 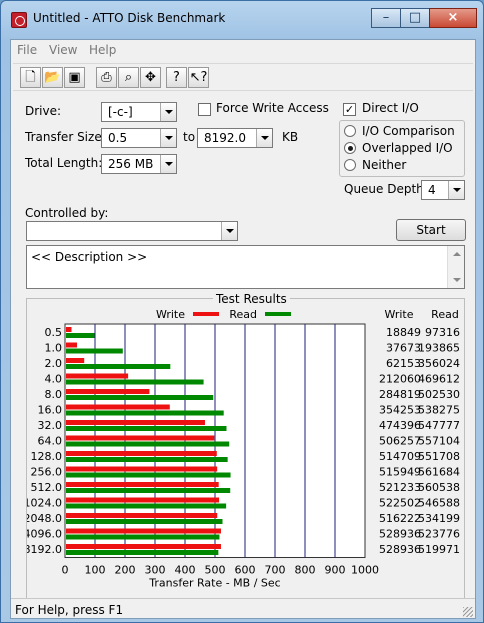 I want to click on open-folder-icon: 📂, so click(x=52, y=77).